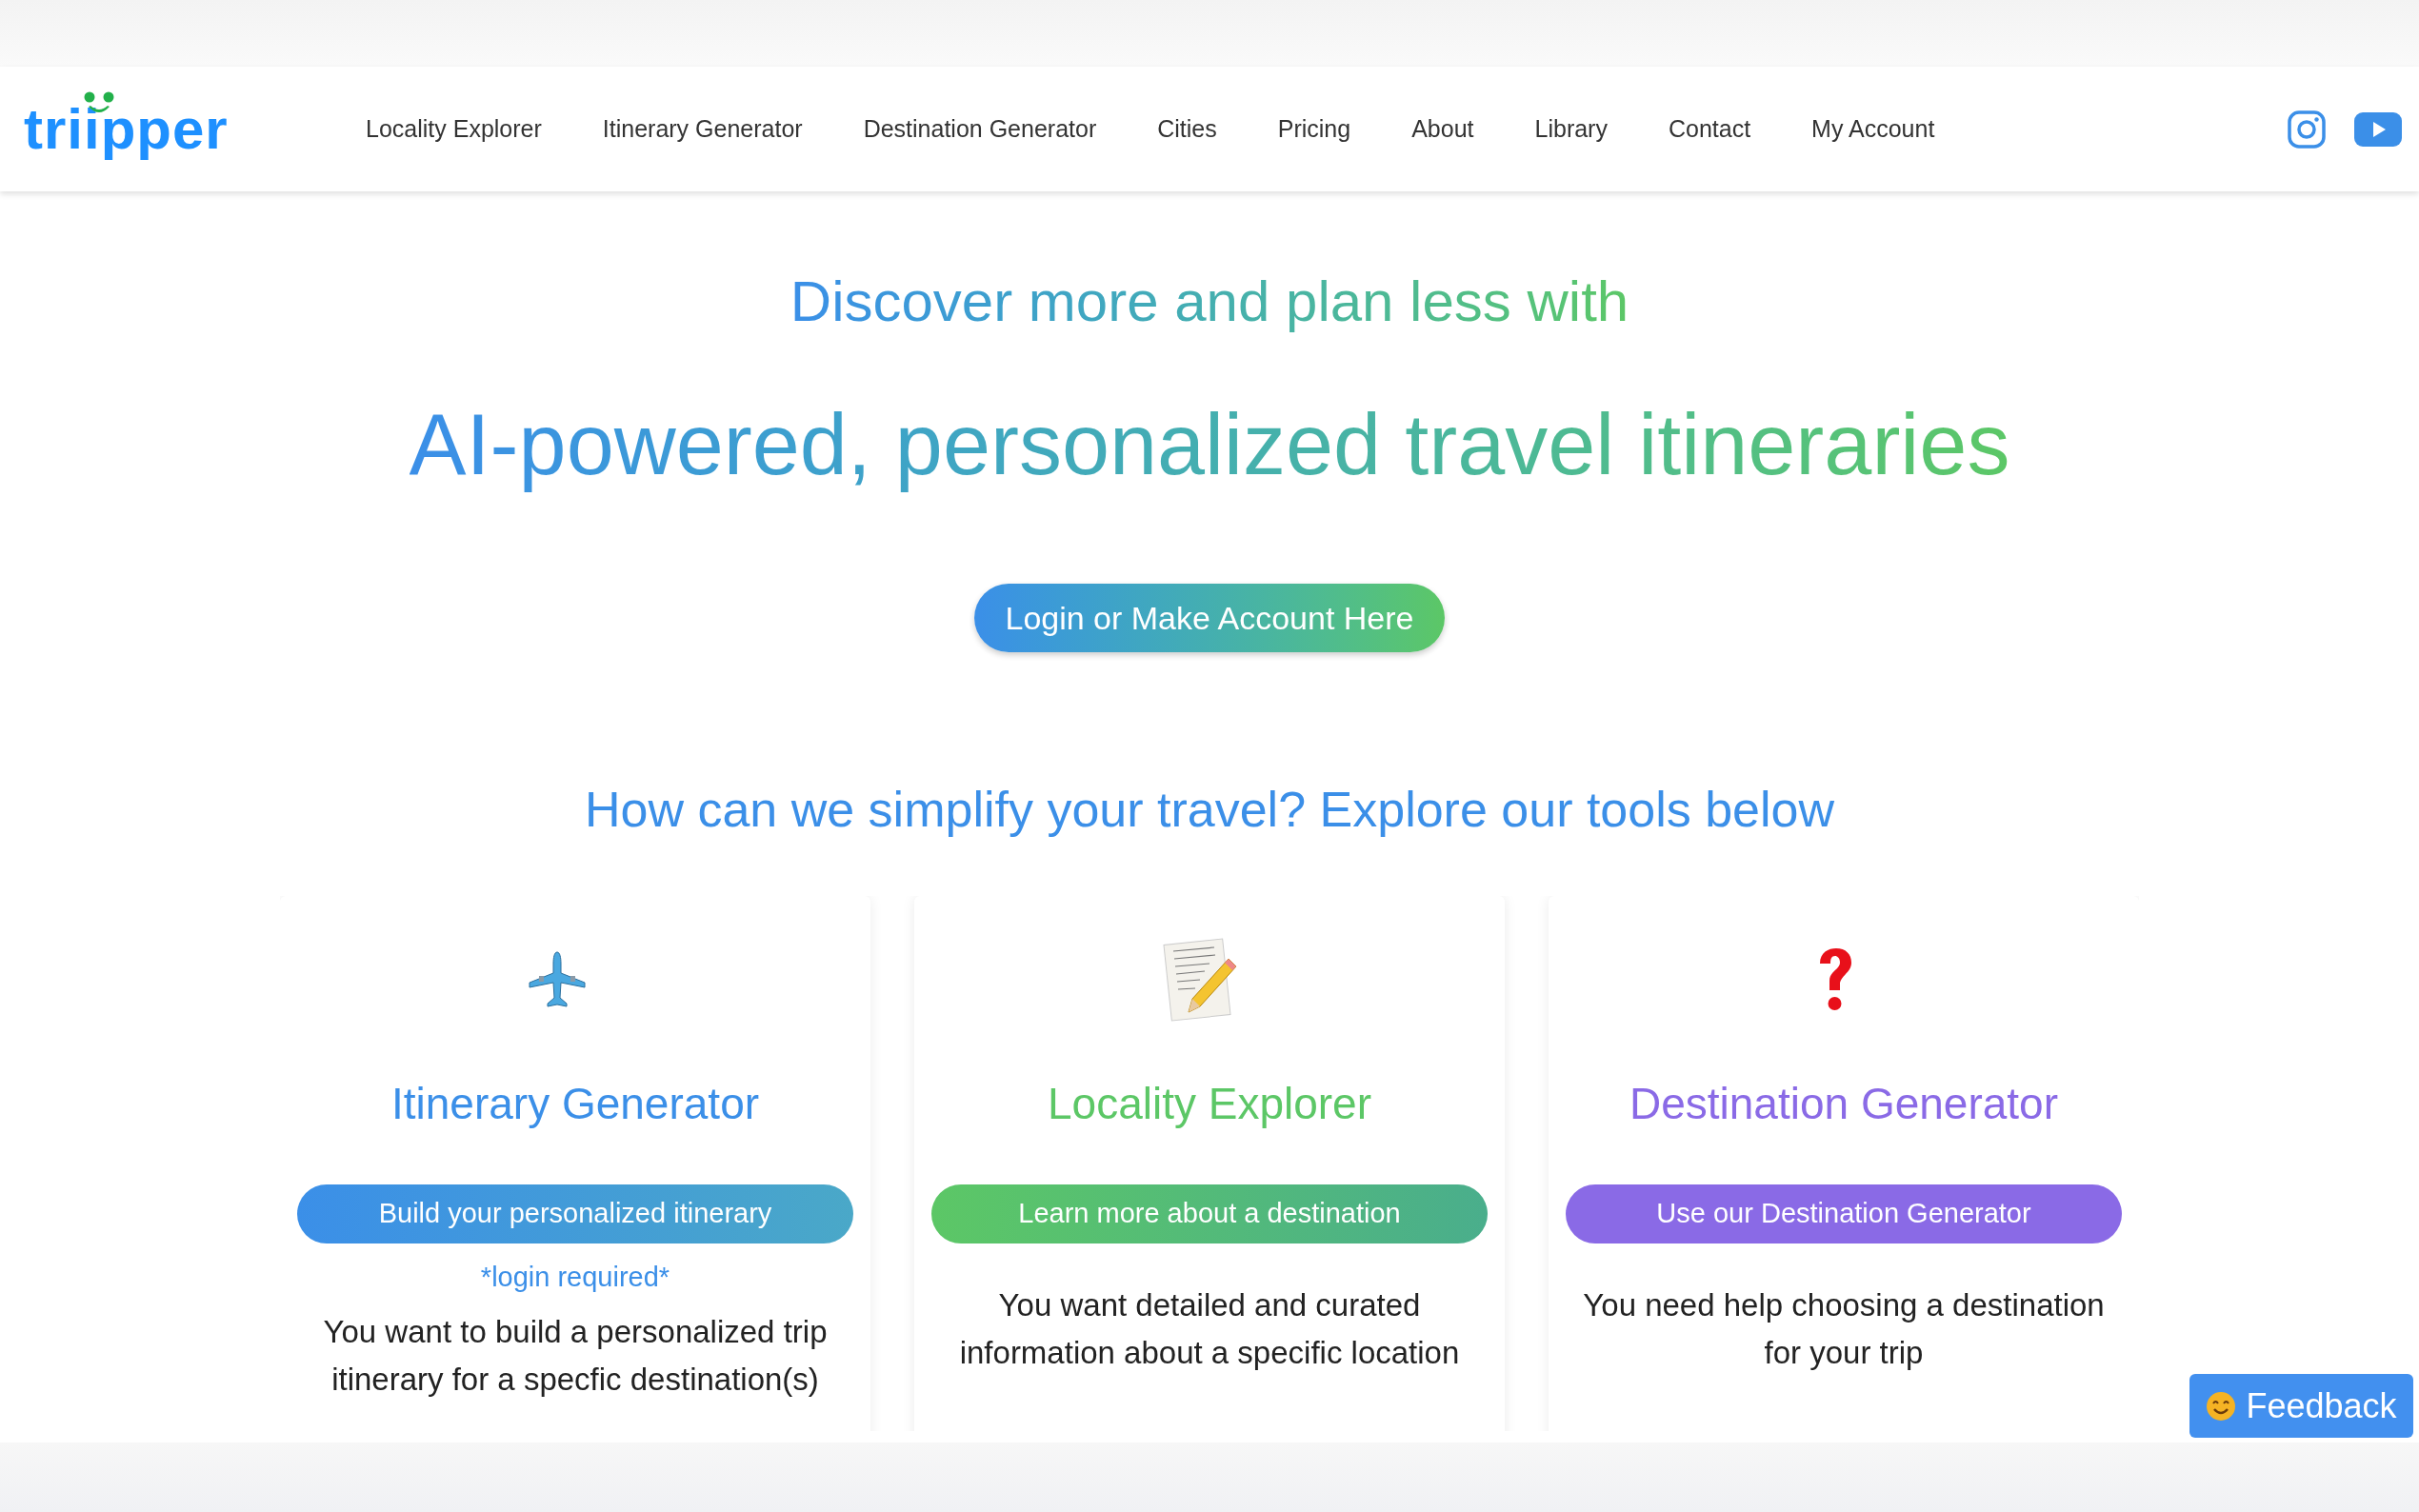 Image resolution: width=2419 pixels, height=1512 pixels. Describe the element at coordinates (2307, 129) in the screenshot. I see `instagram-icon` at that location.